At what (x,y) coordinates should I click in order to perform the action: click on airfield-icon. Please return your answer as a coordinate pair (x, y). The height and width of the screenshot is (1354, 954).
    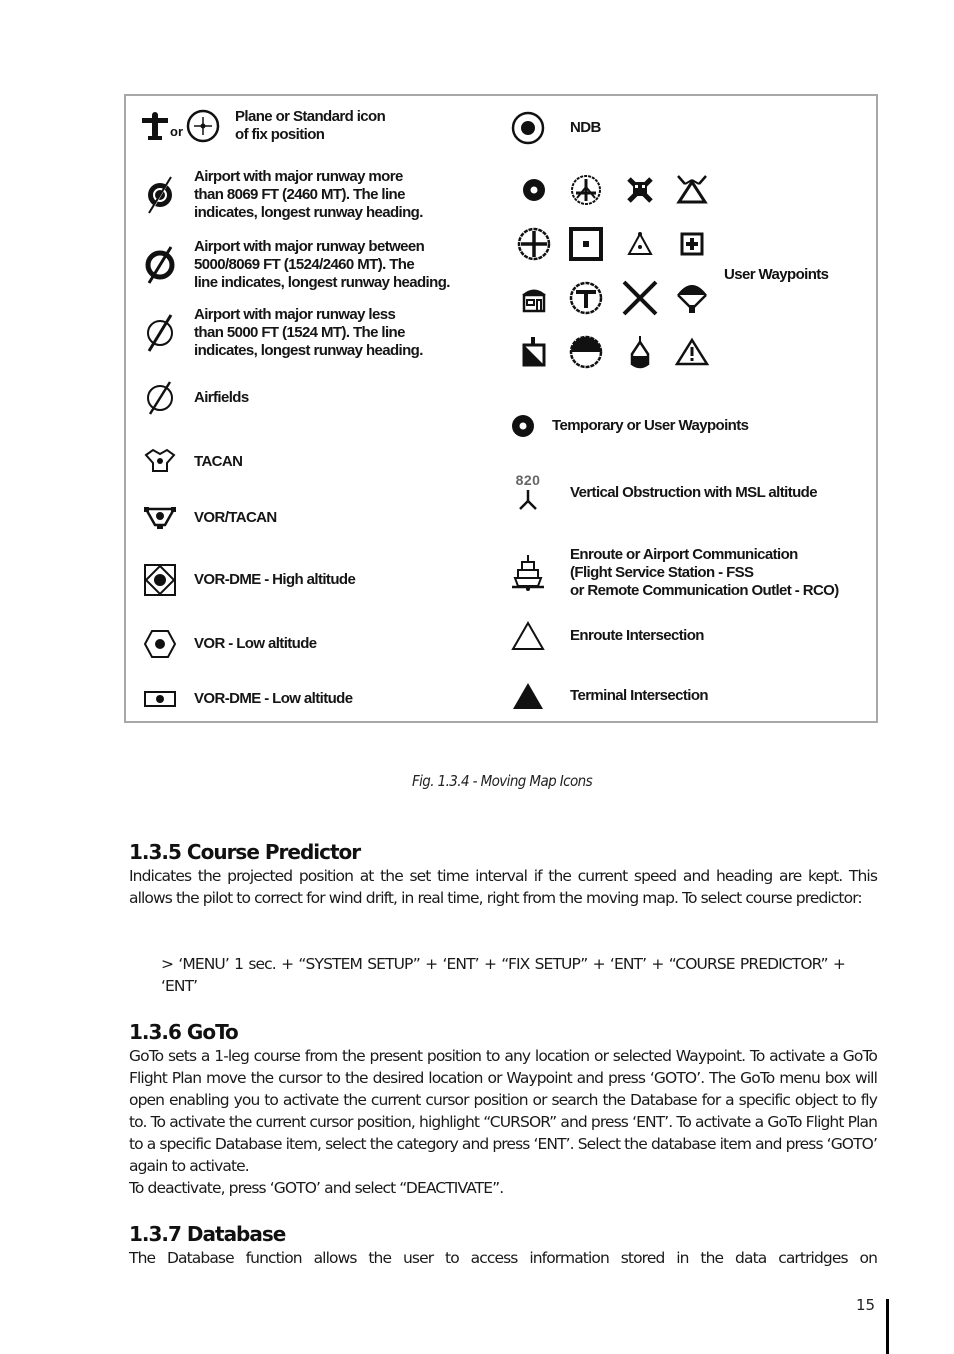
    Looking at the image, I should click on (160, 398).